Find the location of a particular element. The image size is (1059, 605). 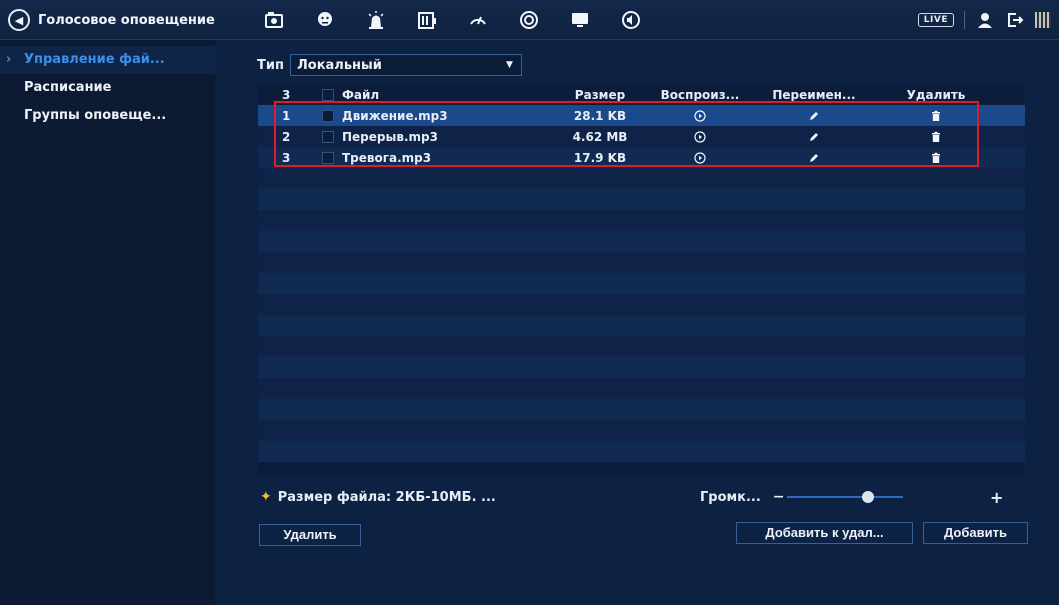

logout-icon is located at coordinates (1015, 20).